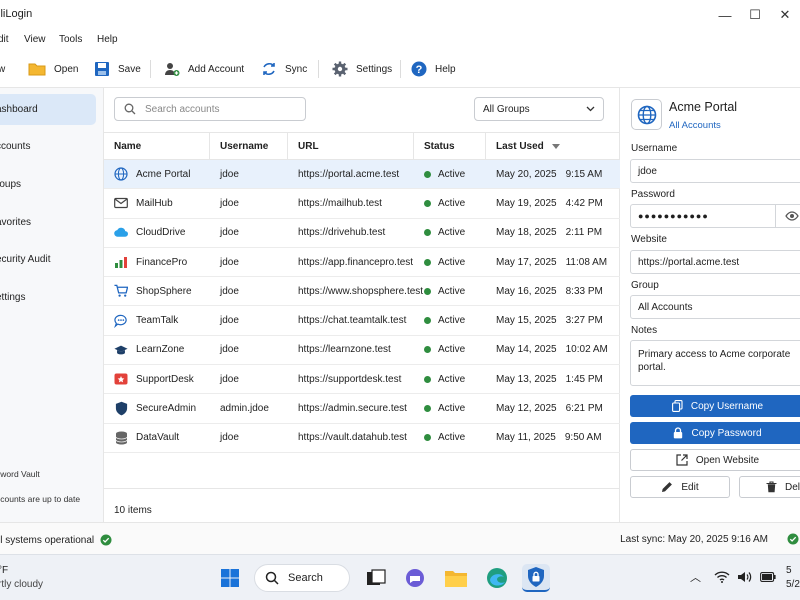  Describe the element at coordinates (520, 146) in the screenshot. I see `column-header-last-used-label: Last Used` at that location.